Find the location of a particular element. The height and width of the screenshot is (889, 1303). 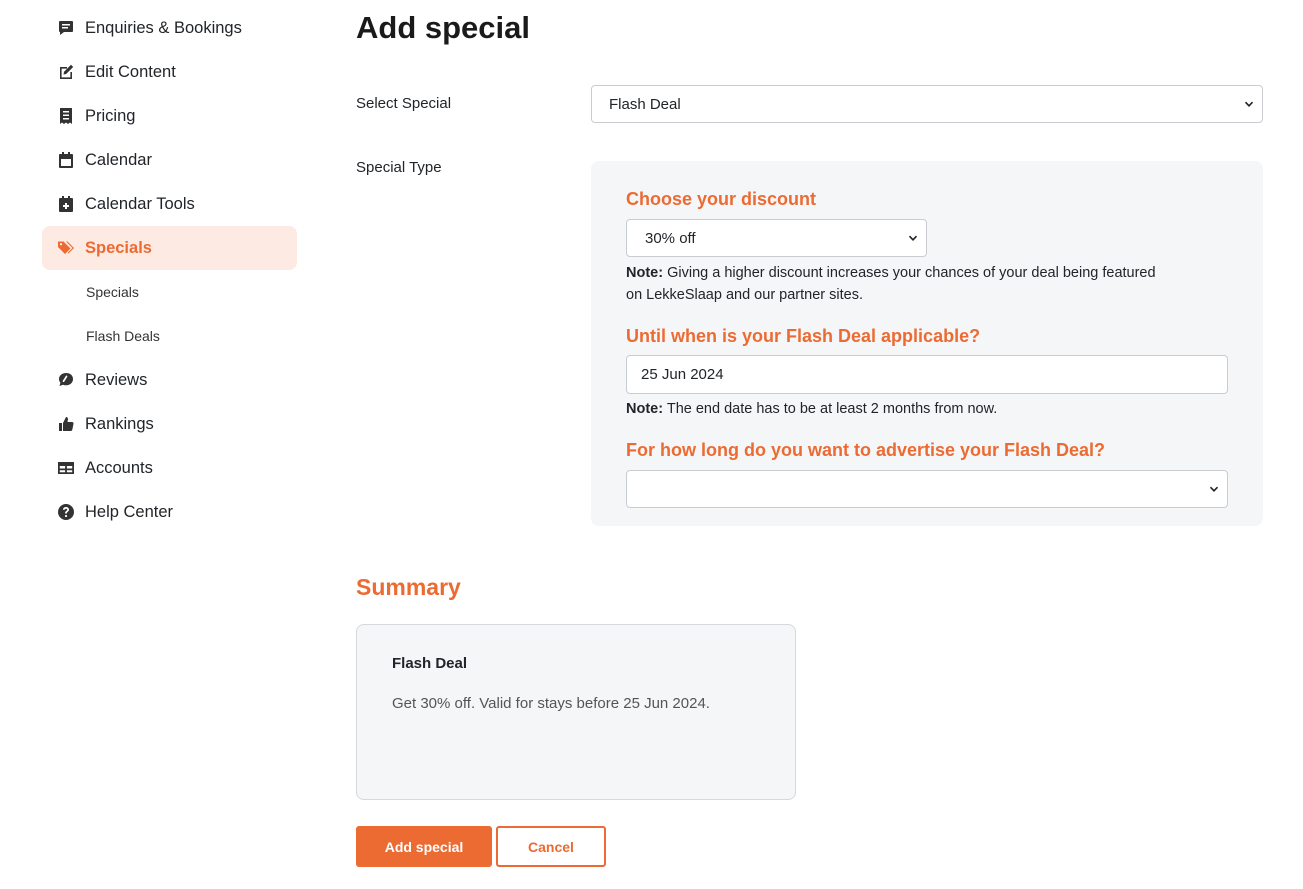

end-date-input: 25 Jun 2024 is located at coordinates (927, 374).